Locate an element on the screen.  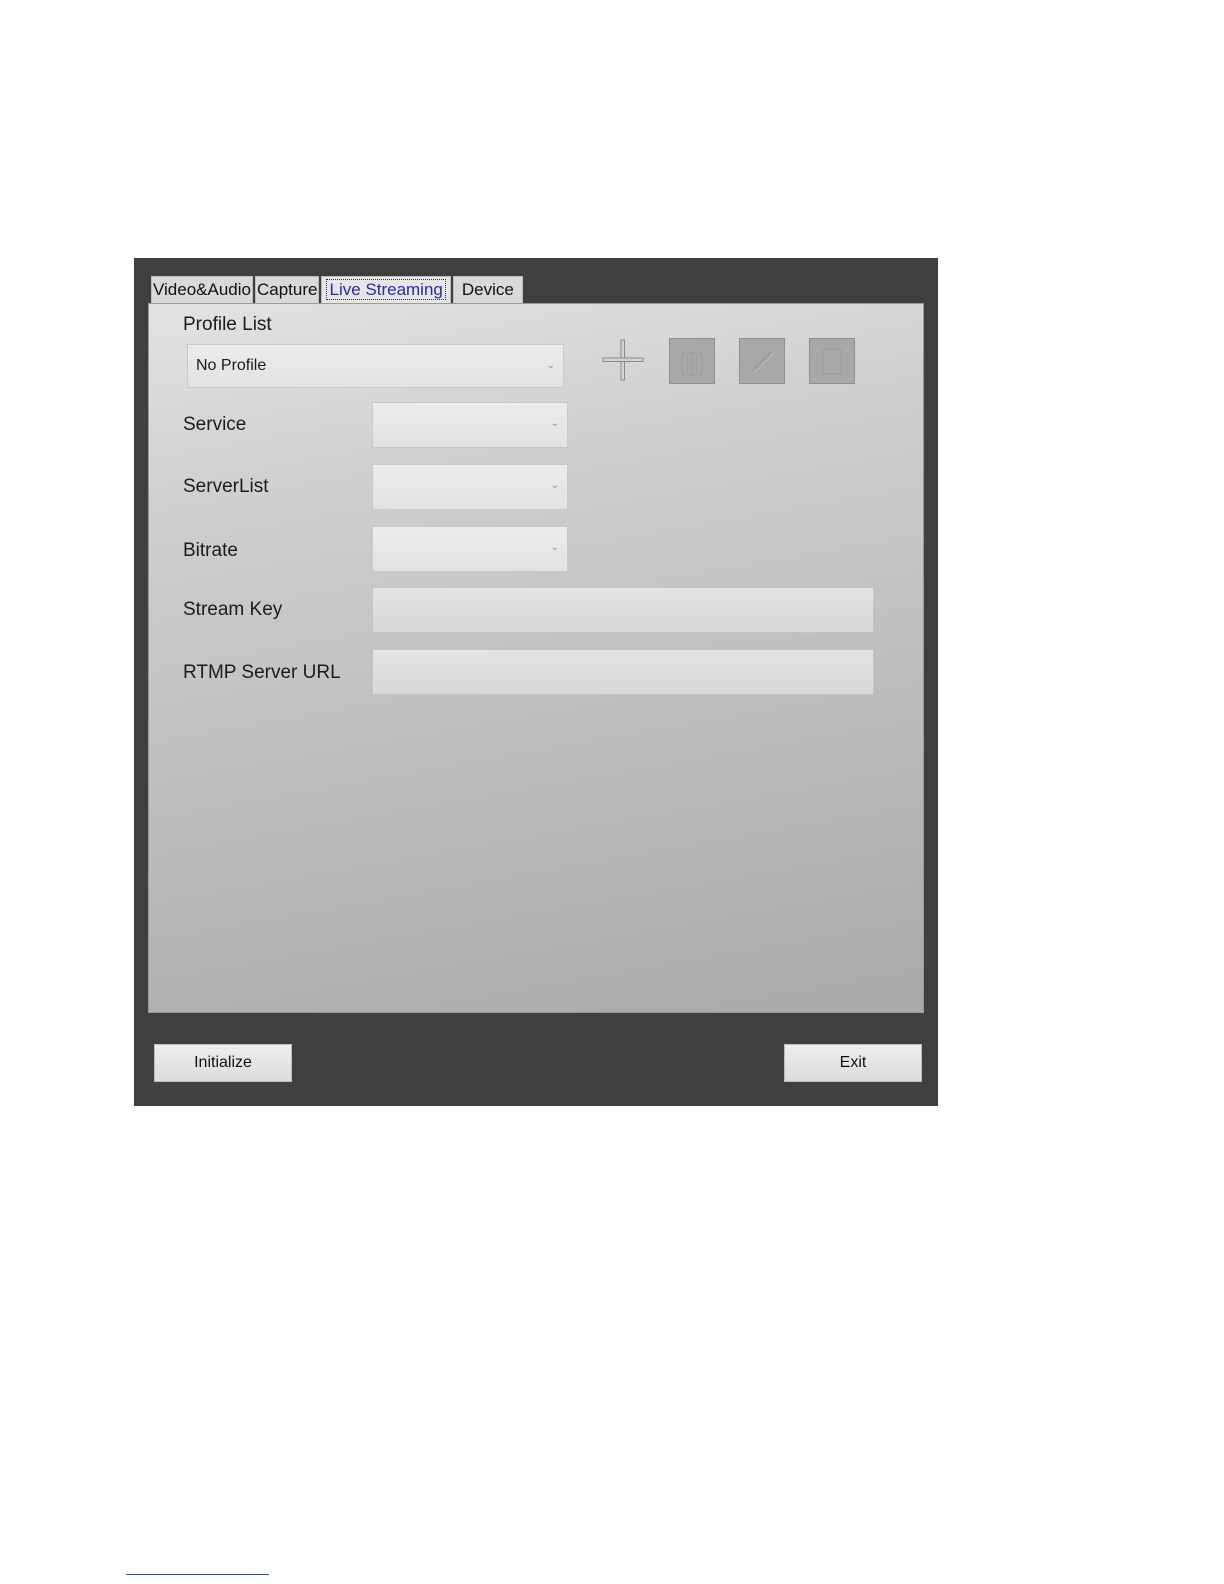
tab-live-streaming-label: Live Streaming is located at coordinates (386, 289).